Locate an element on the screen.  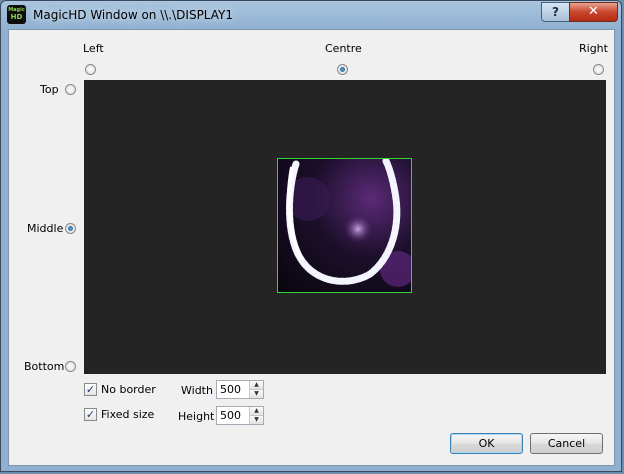
width-stepper-arrows: ▲ ▼ is located at coordinates (256, 389).